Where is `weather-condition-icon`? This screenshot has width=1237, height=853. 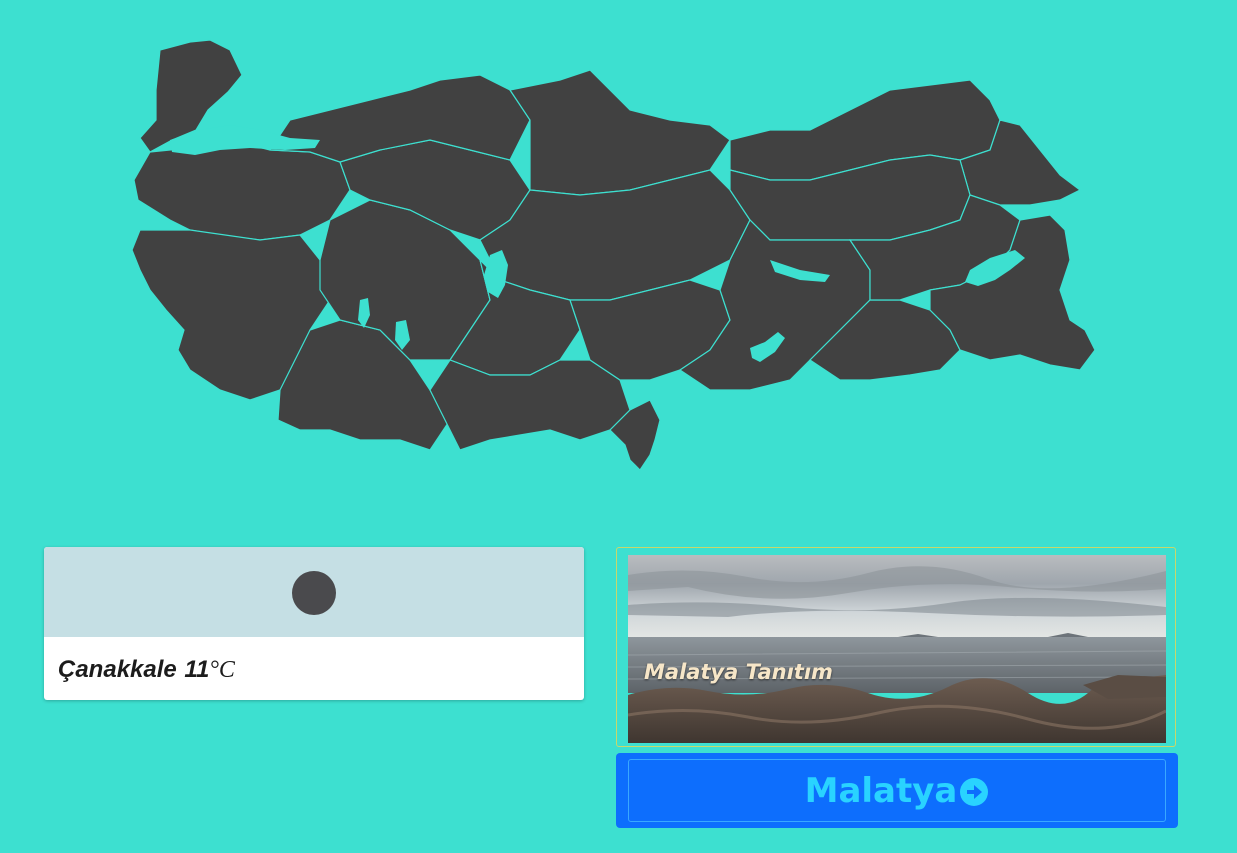 weather-condition-icon is located at coordinates (314, 593).